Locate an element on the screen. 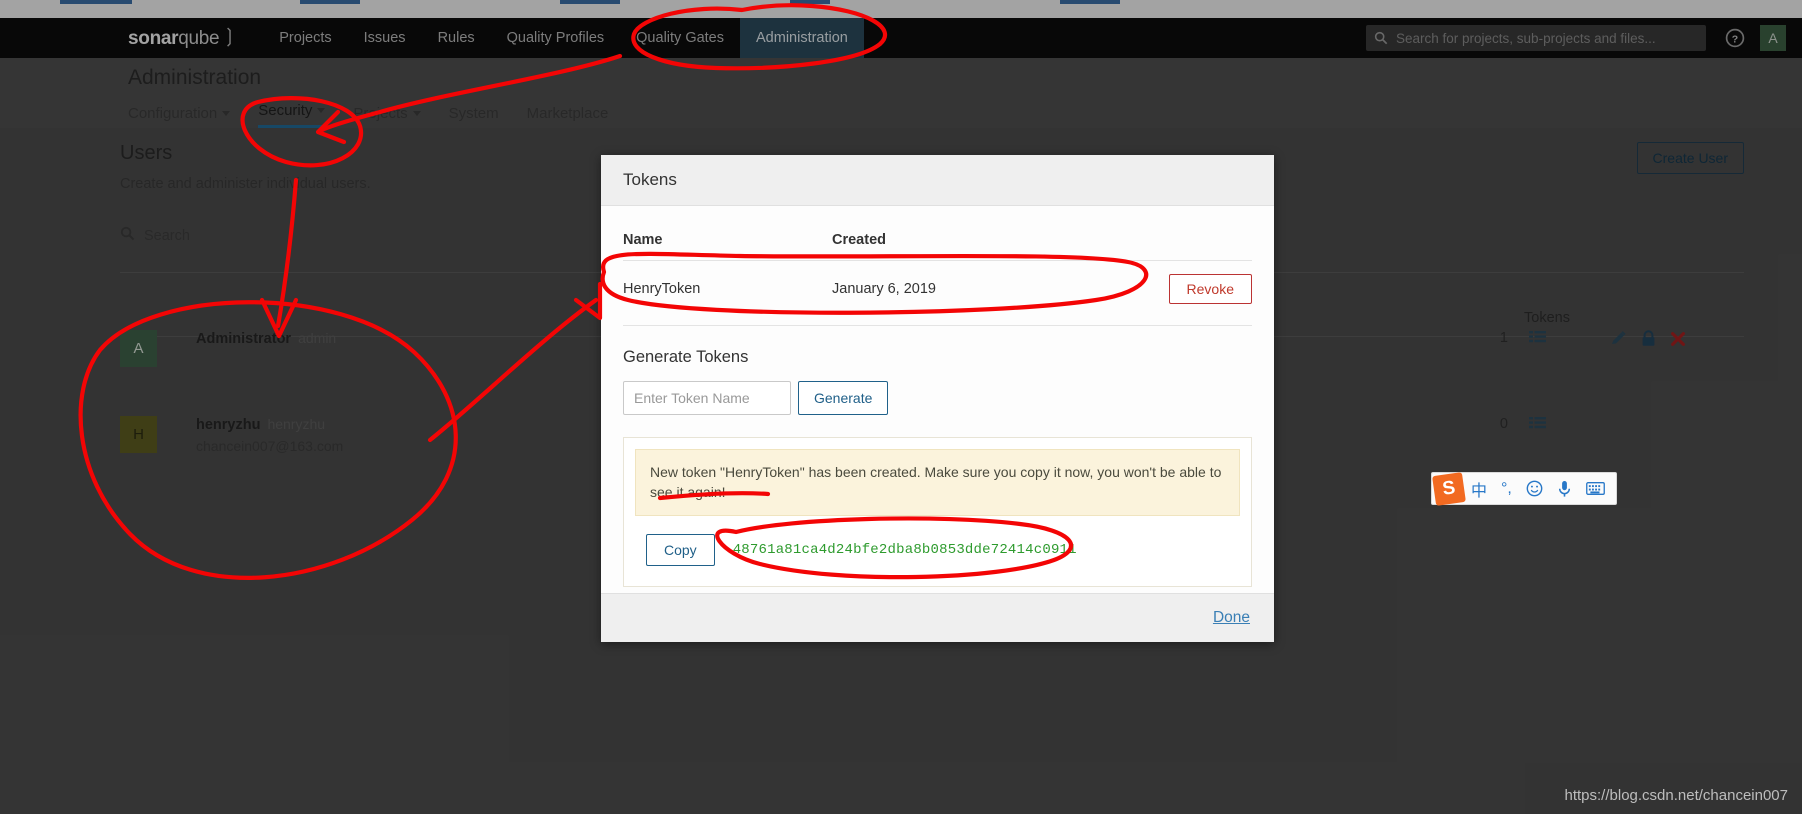  lock-icon is located at coordinates (1648, 341).